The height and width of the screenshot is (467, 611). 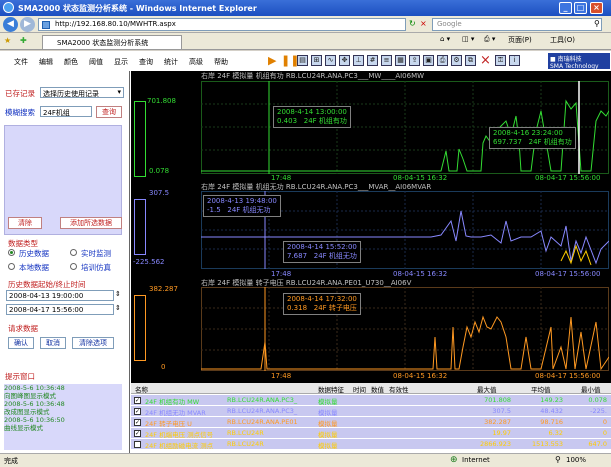 I want to click on forward-button: ▶, so click(x=27, y=24).